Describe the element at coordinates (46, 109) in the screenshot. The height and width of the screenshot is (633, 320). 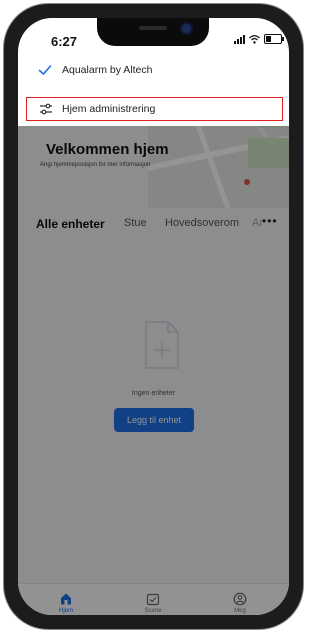
I see `sliders-icon` at that location.